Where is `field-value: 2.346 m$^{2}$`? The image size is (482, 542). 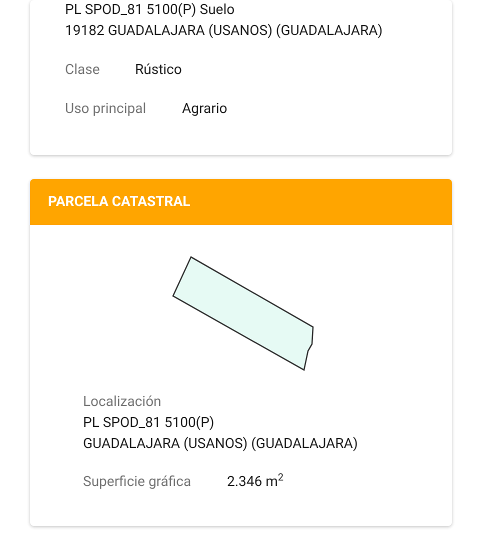 field-value: 2.346 m$^{2}$ is located at coordinates (255, 482).